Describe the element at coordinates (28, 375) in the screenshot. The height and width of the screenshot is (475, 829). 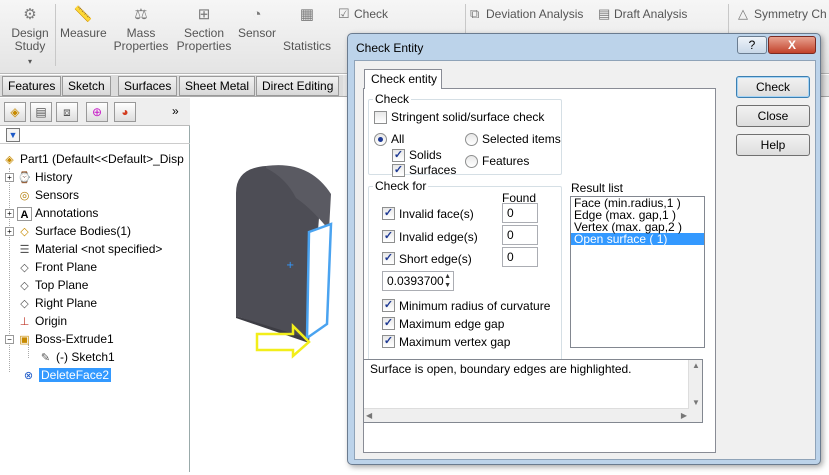
I see `delete-face-icon: ⊗` at that location.